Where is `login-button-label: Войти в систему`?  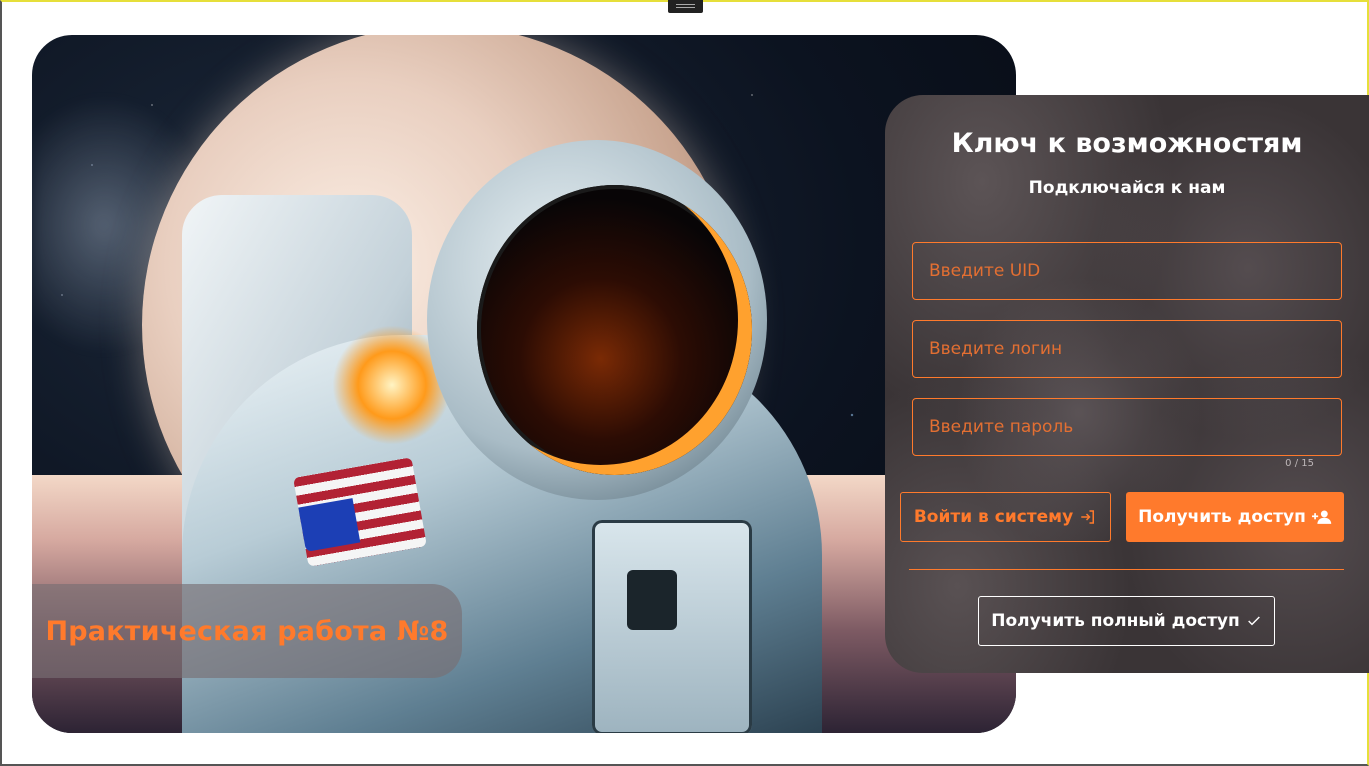 login-button-label: Войти в систему is located at coordinates (993, 517).